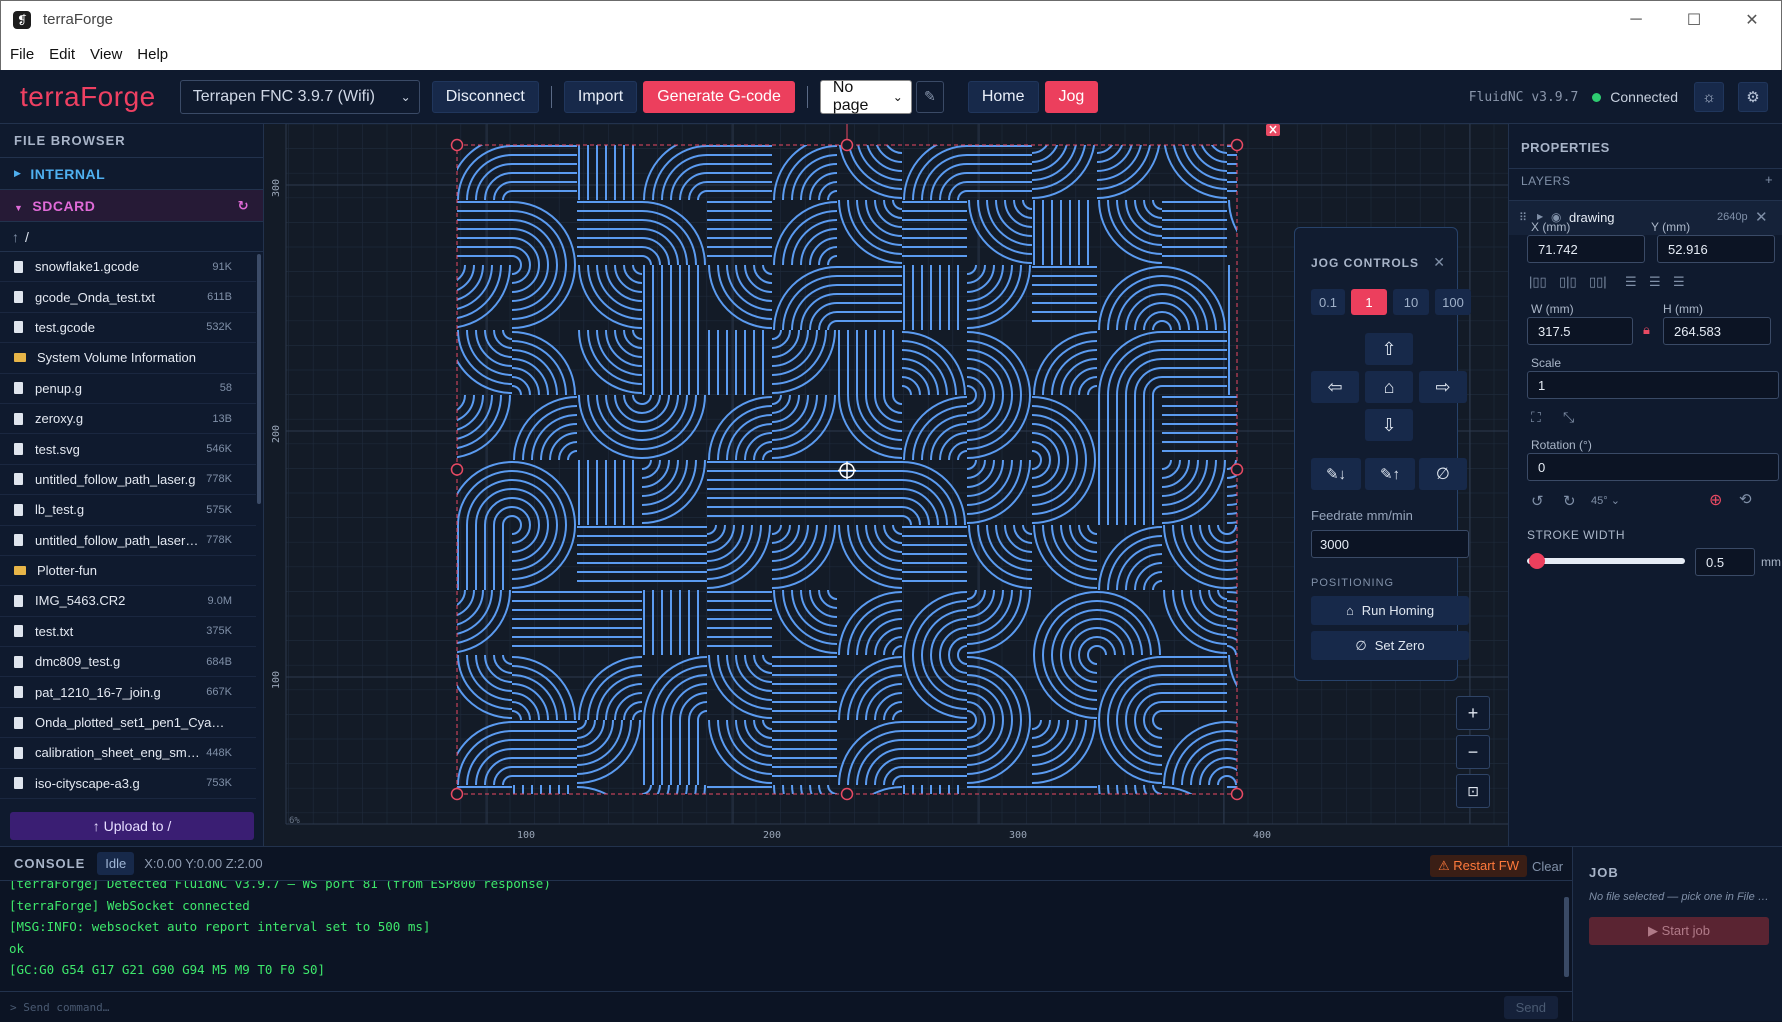 This screenshot has height=1022, width=1782. I want to click on settings-button: ⚙, so click(1753, 97).